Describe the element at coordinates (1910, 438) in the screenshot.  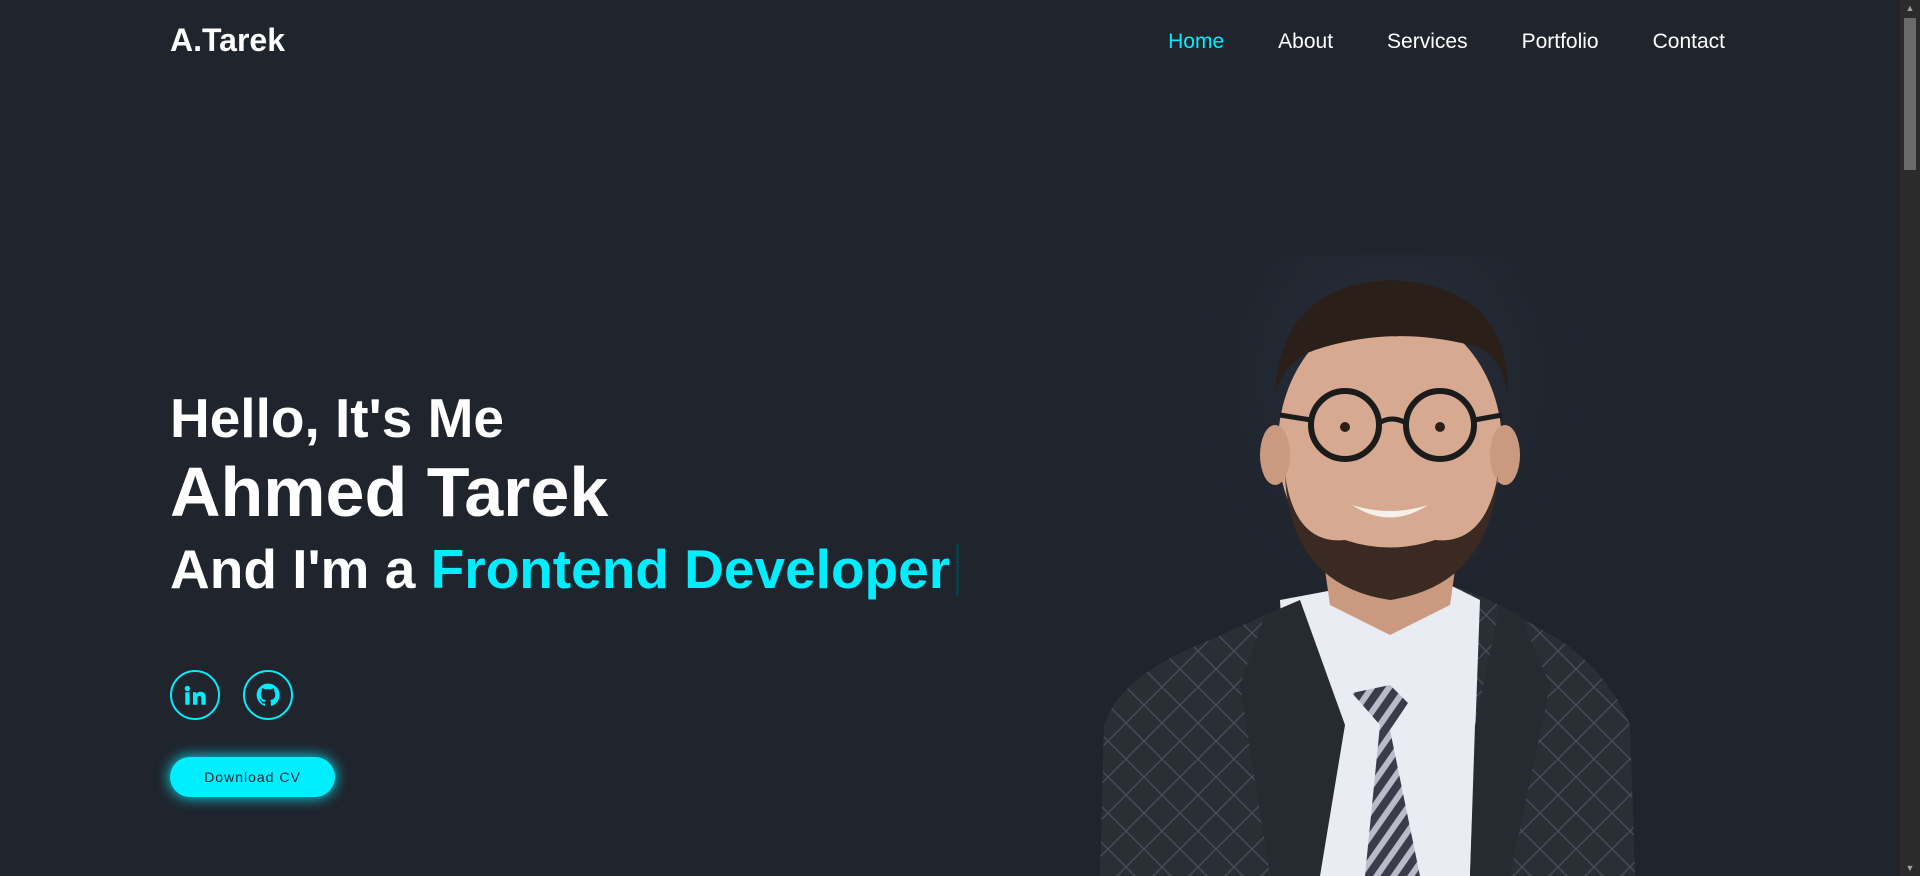
I see `scrollbar: ▲ ▼` at that location.